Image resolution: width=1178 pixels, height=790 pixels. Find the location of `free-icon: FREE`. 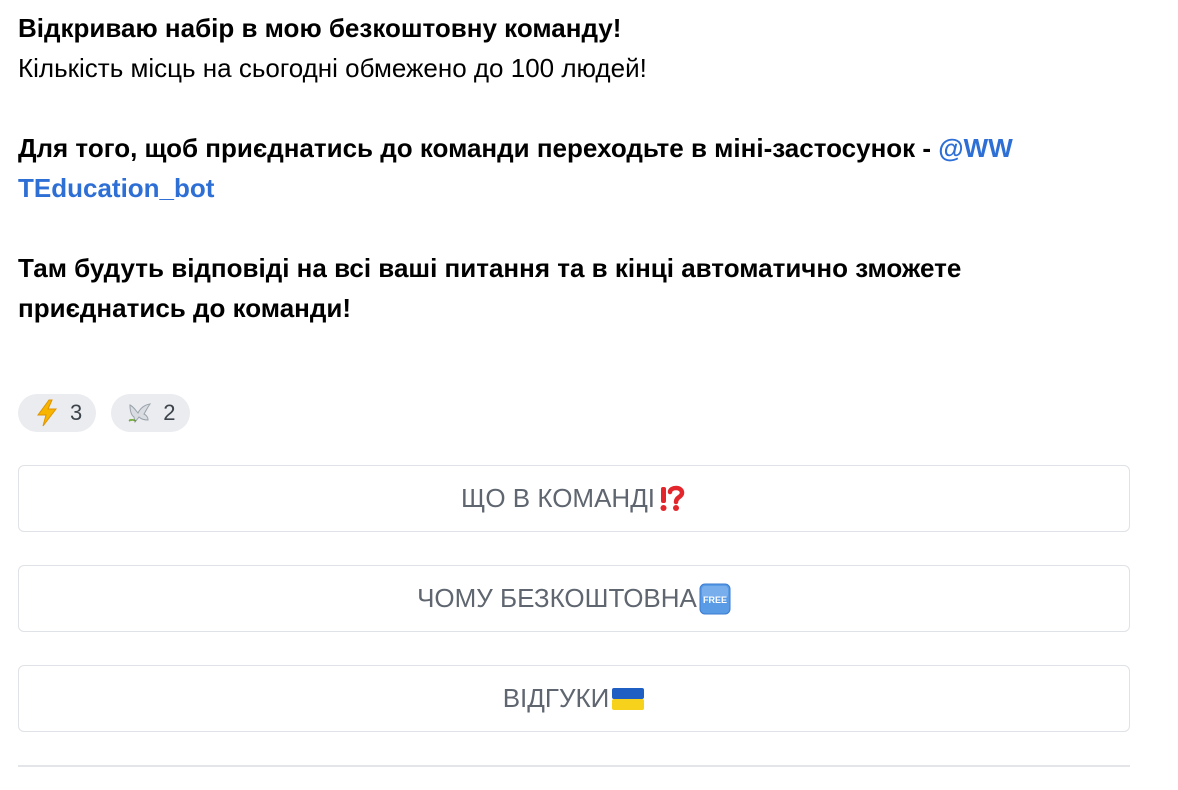

free-icon: FREE is located at coordinates (715, 599).